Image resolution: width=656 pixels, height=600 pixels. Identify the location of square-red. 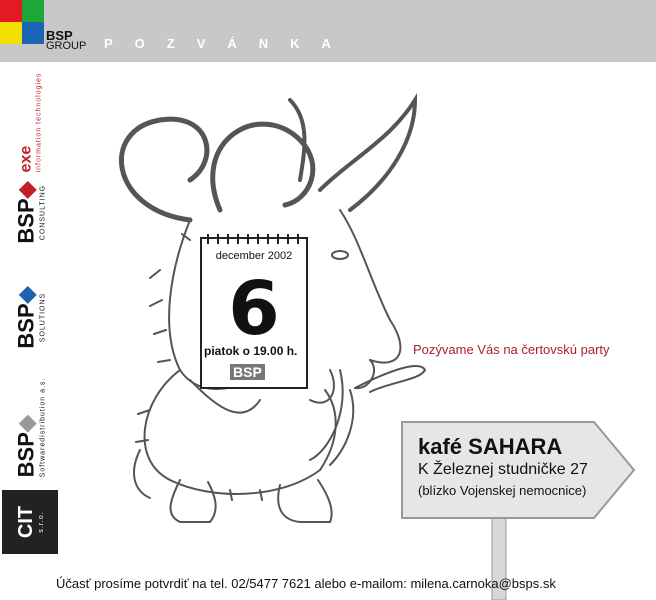
(11, 11).